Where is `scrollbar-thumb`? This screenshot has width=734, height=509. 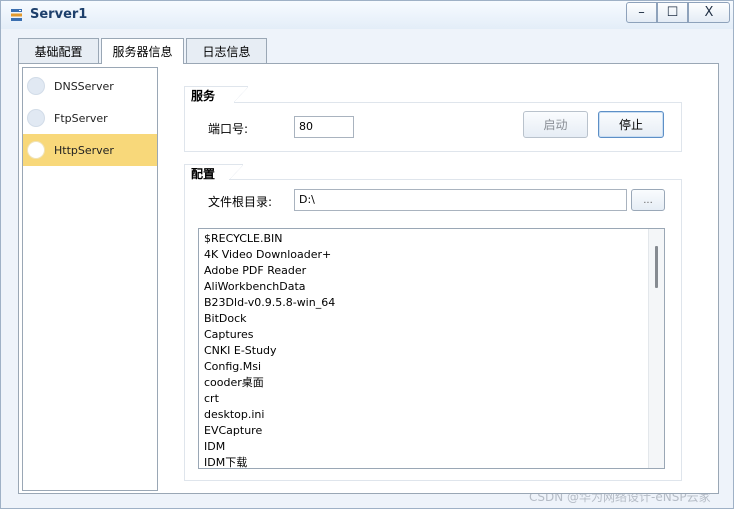
scrollbar-thumb is located at coordinates (656, 267).